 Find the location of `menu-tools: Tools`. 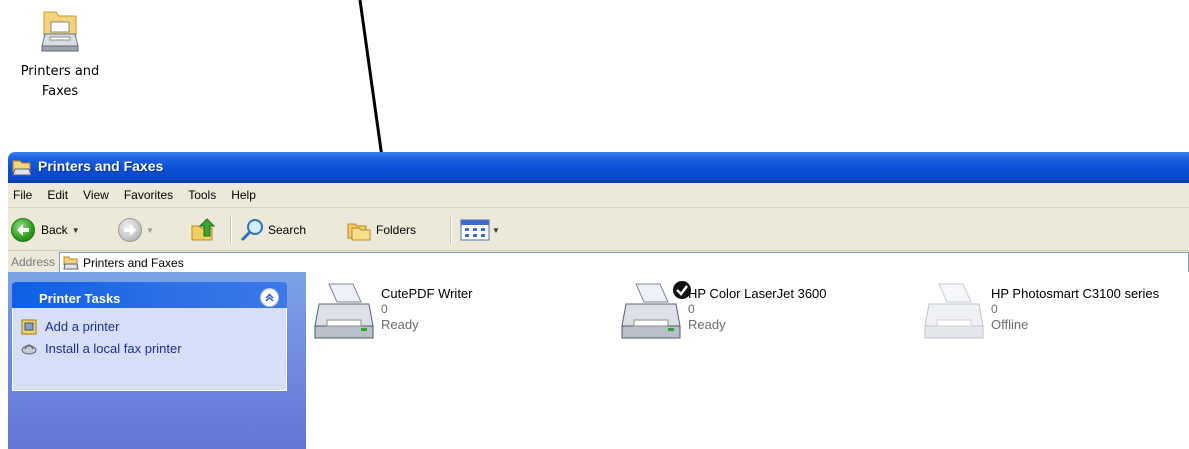

menu-tools: Tools is located at coordinates (202, 195).